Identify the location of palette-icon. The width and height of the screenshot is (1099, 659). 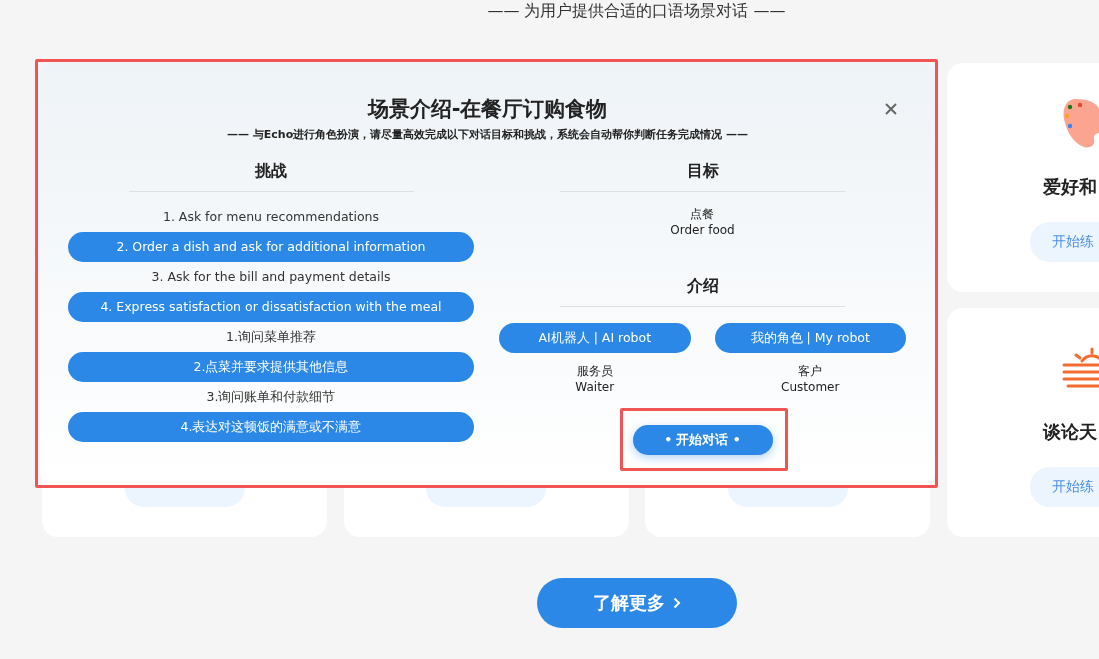
(1080, 123).